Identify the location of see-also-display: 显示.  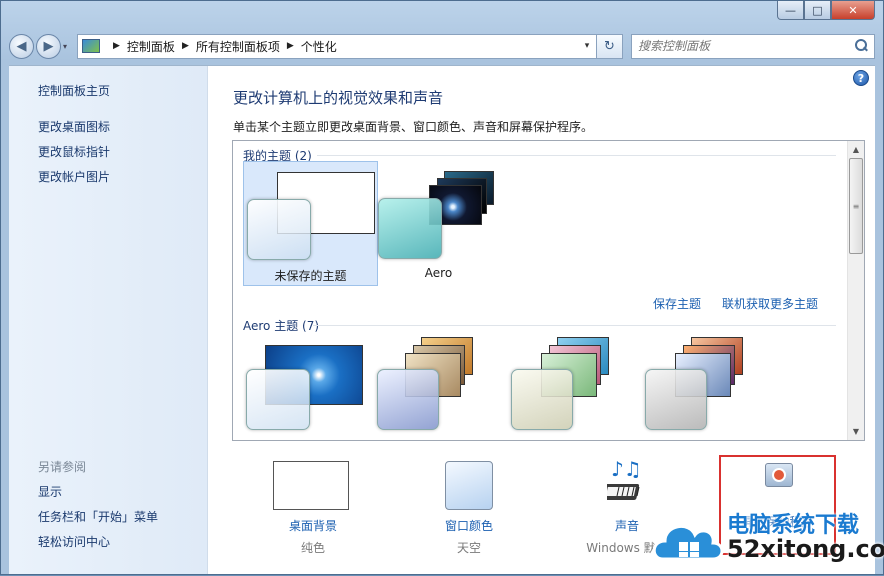
(50, 491).